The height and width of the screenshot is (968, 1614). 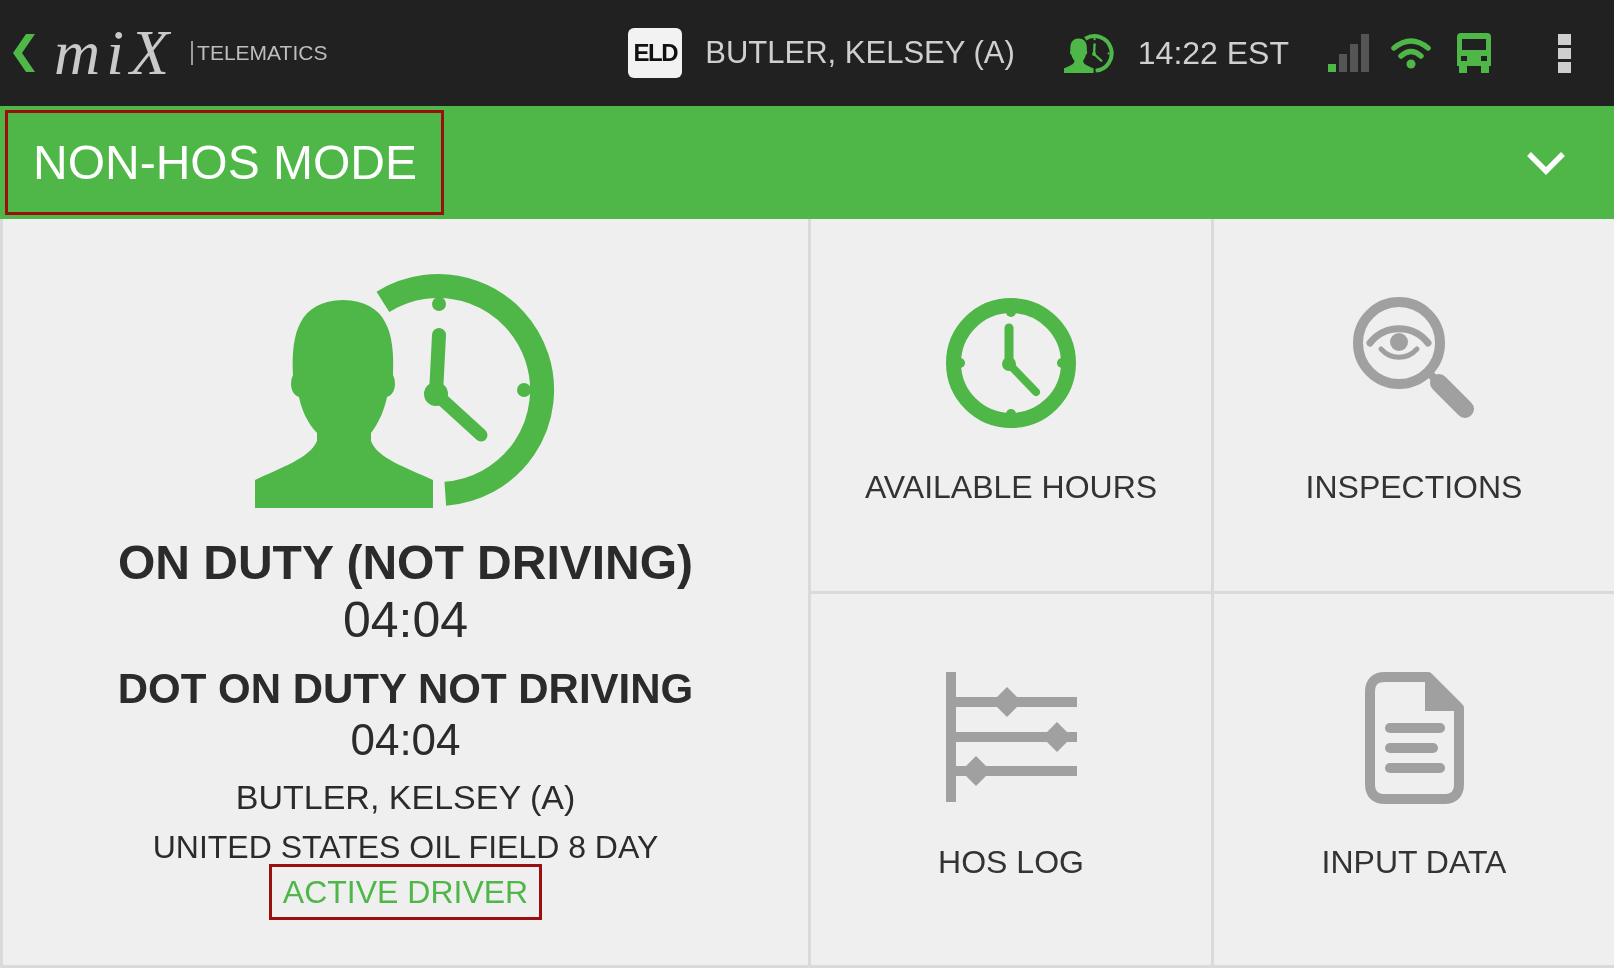 What do you see at coordinates (1213, 53) in the screenshot?
I see `clock-time: 14:22 EST` at bounding box center [1213, 53].